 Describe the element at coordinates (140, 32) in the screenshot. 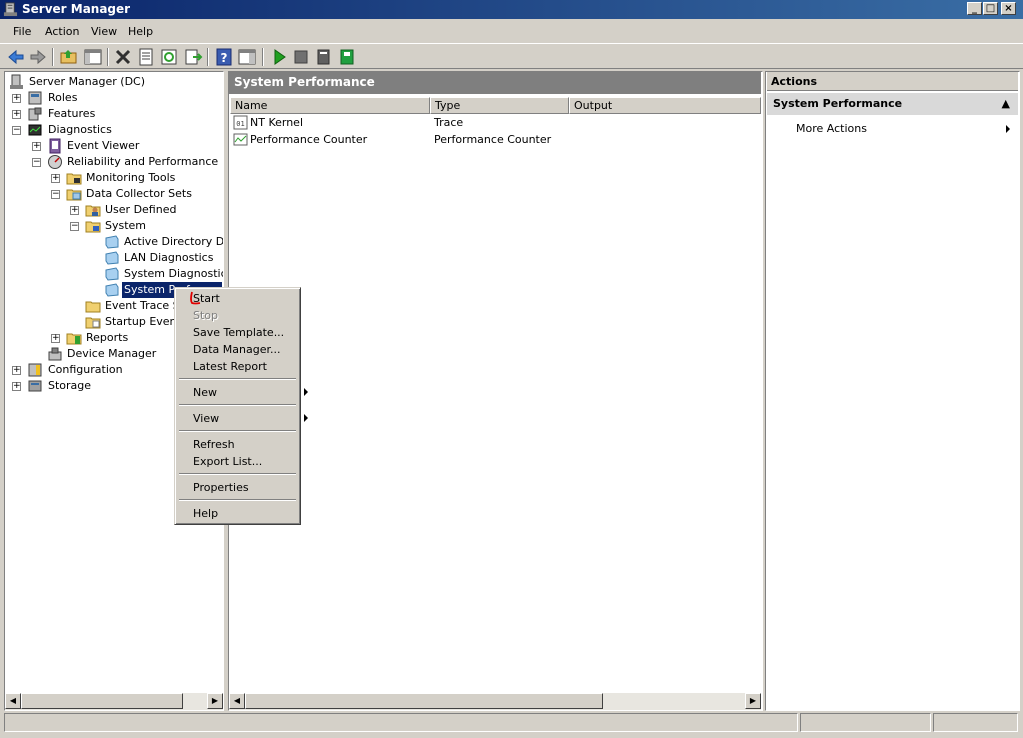

I see `menu-help: Help` at that location.